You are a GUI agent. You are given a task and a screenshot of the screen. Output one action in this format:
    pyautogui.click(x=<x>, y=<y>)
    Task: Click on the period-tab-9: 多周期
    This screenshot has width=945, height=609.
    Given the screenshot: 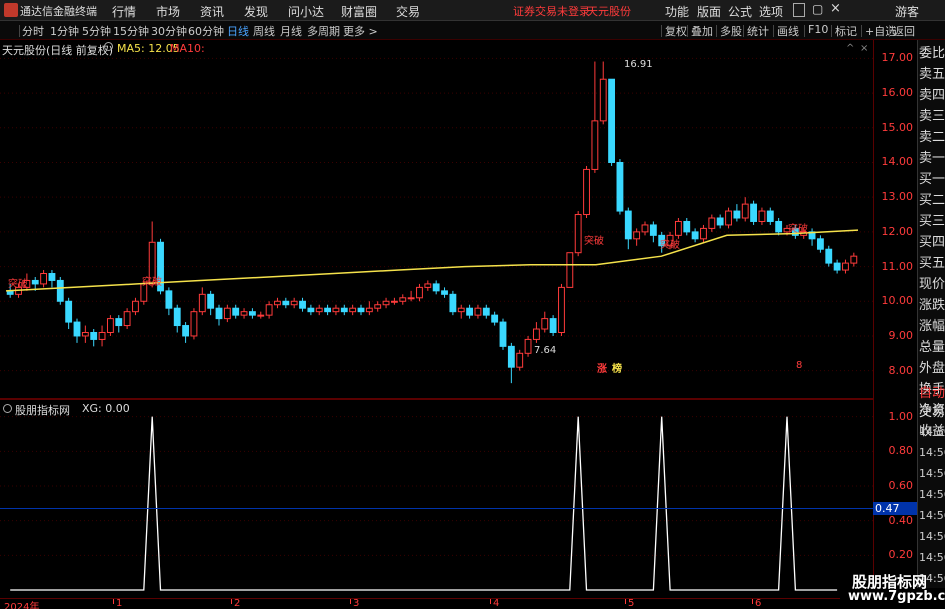 What is the action you would take?
    pyautogui.click(x=323, y=31)
    